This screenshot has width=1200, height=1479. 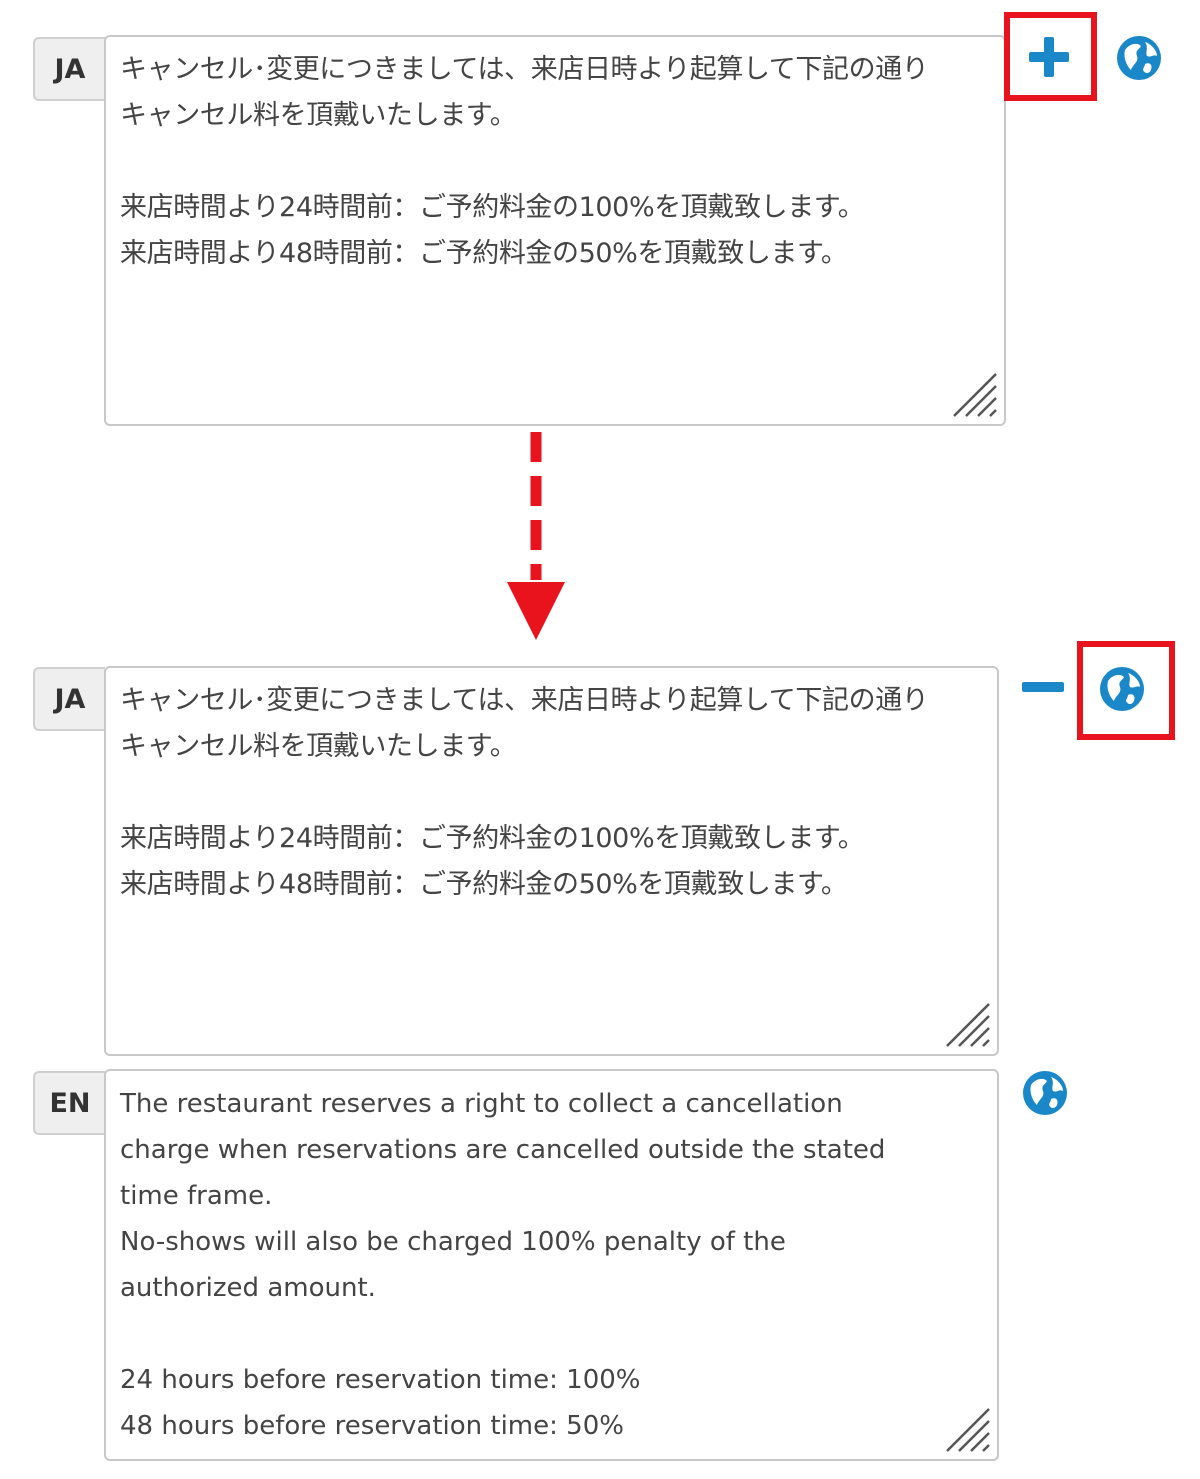 I want to click on language-tag-en: EN, so click(x=69, y=1103).